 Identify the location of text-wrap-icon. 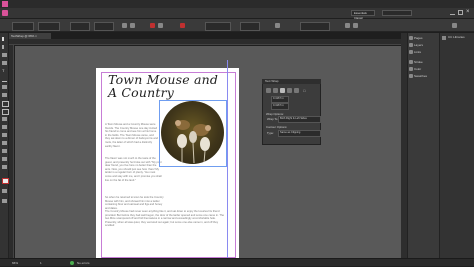
(277, 25).